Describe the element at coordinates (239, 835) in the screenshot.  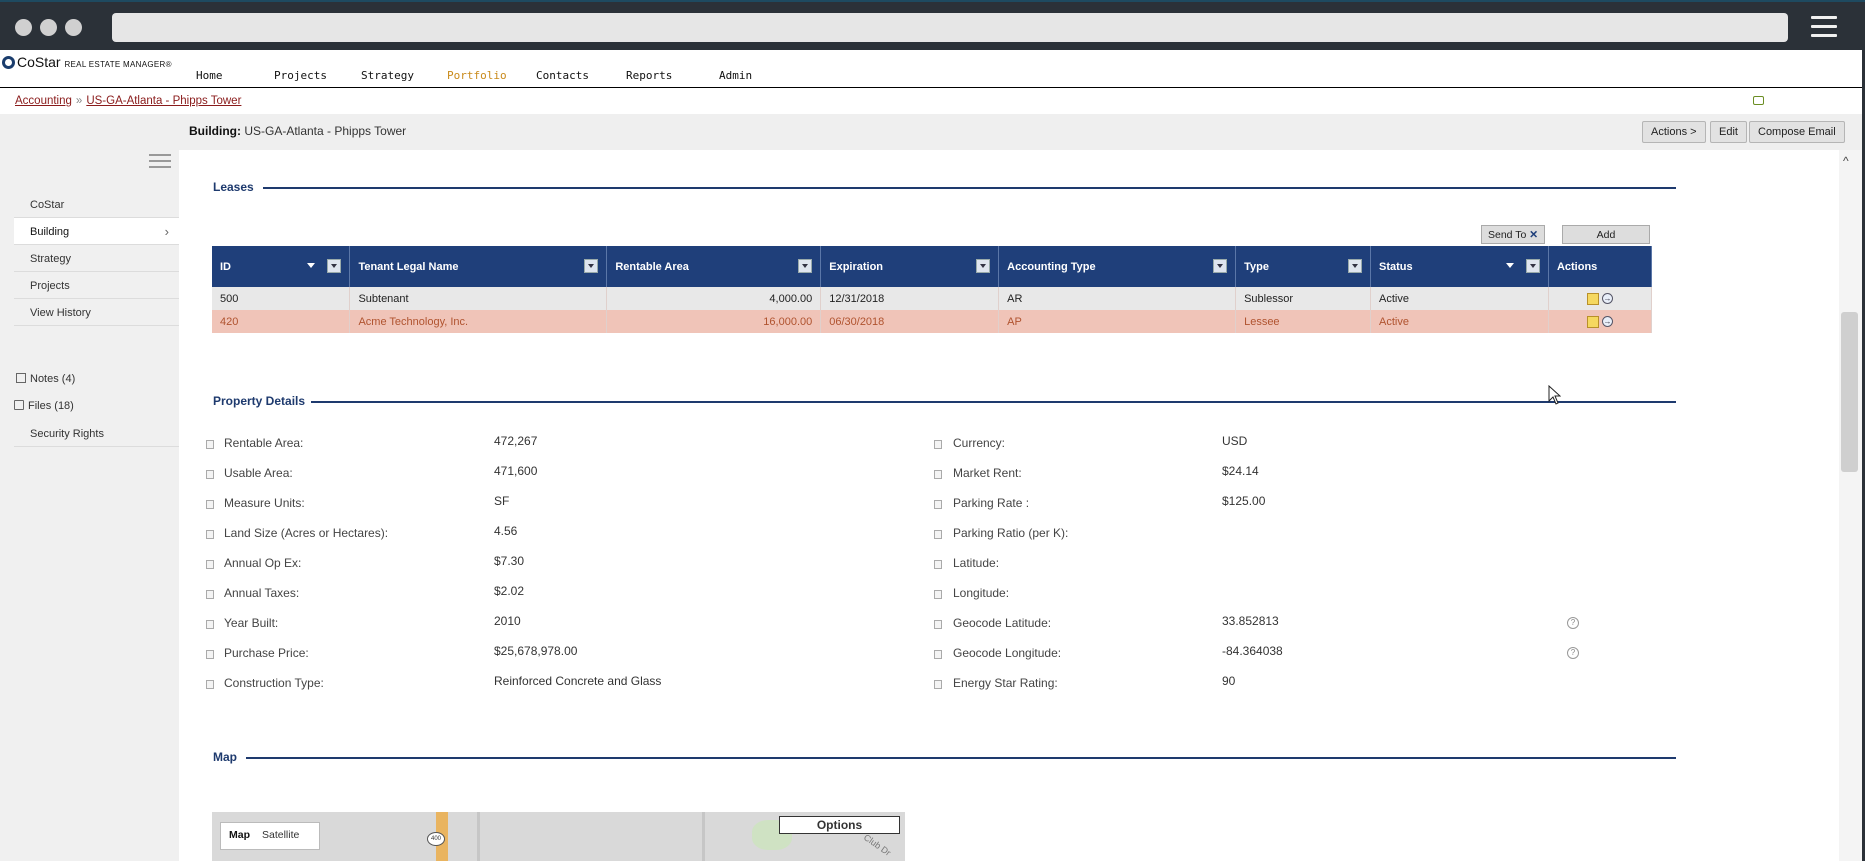
I see `map-type-map-button: Map` at that location.